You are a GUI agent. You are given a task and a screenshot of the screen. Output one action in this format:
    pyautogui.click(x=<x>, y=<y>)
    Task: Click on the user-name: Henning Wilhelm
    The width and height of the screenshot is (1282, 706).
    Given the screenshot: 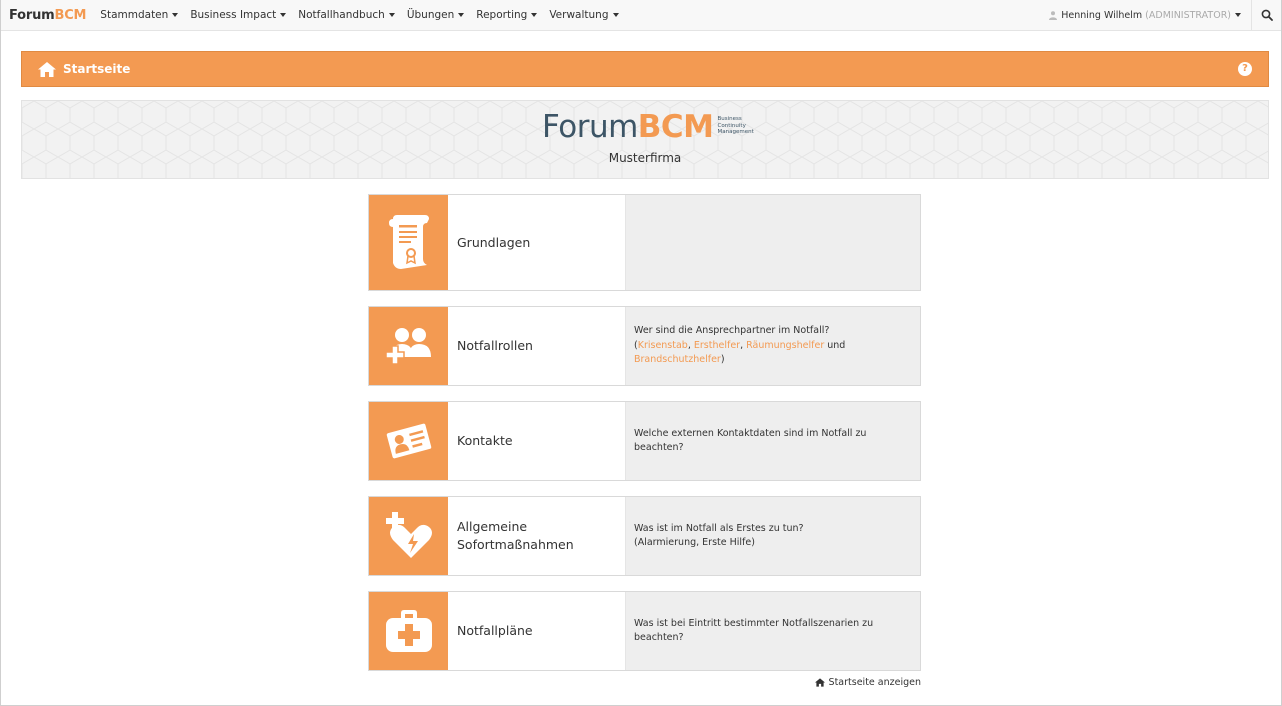 What is the action you would take?
    pyautogui.click(x=1102, y=15)
    